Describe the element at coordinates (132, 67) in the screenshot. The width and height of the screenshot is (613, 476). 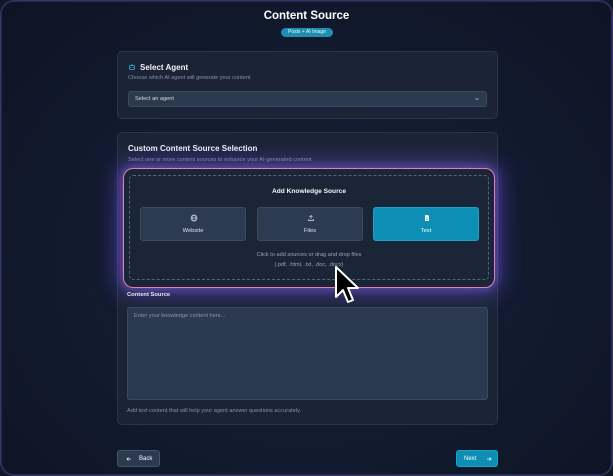
I see `robot-icon` at that location.